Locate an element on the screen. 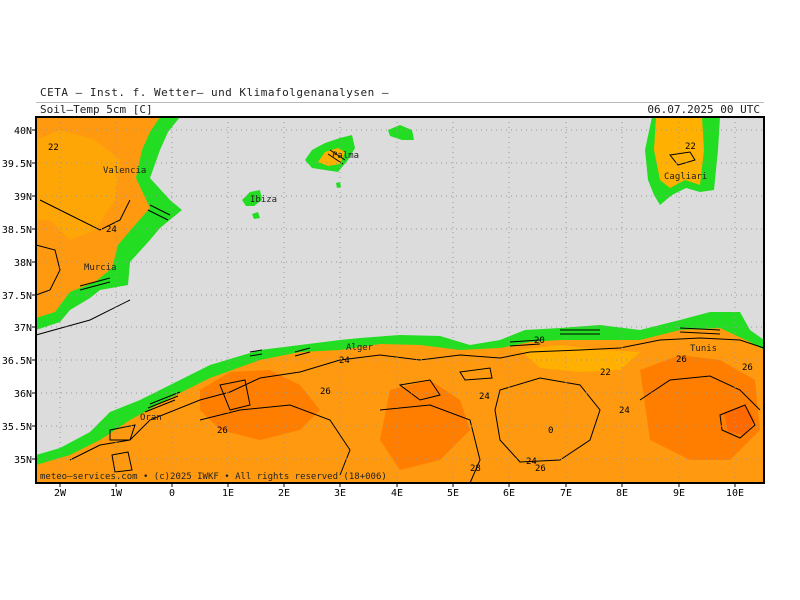  lon-tick: 3E is located at coordinates (340, 493).